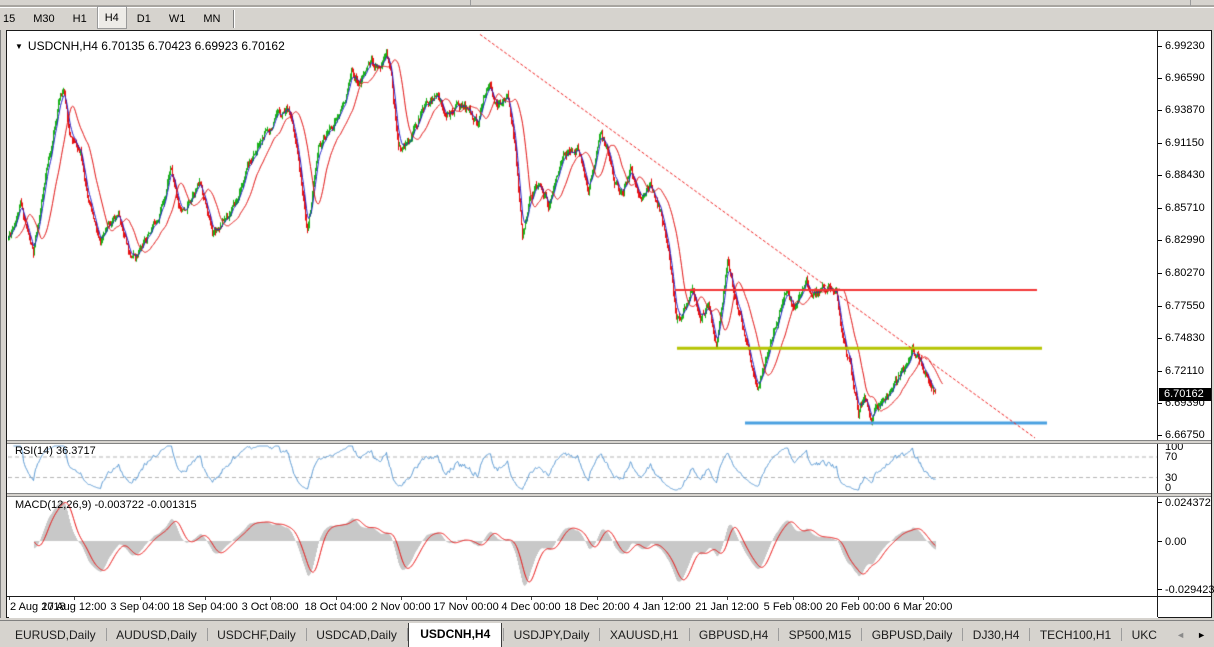  Describe the element at coordinates (1185, 273) in the screenshot. I see `price-axis-label: 6.80270` at that location.